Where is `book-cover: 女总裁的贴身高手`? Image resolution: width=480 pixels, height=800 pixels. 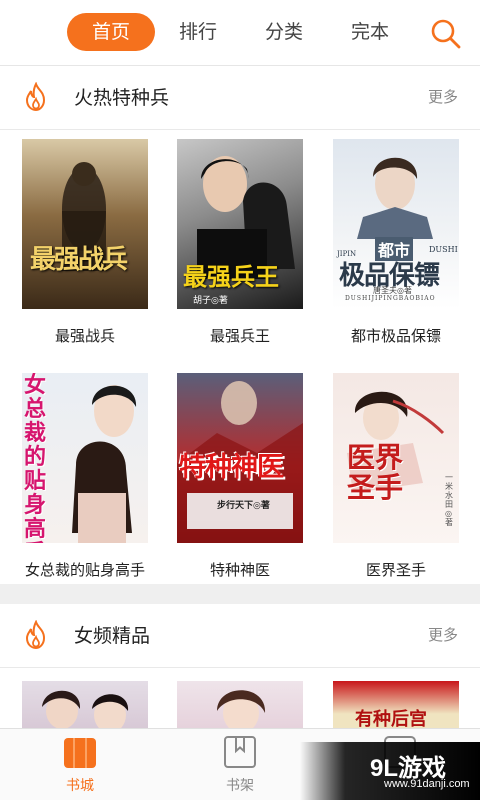
book-cover: 女总裁的贴身高手 is located at coordinates (85, 458).